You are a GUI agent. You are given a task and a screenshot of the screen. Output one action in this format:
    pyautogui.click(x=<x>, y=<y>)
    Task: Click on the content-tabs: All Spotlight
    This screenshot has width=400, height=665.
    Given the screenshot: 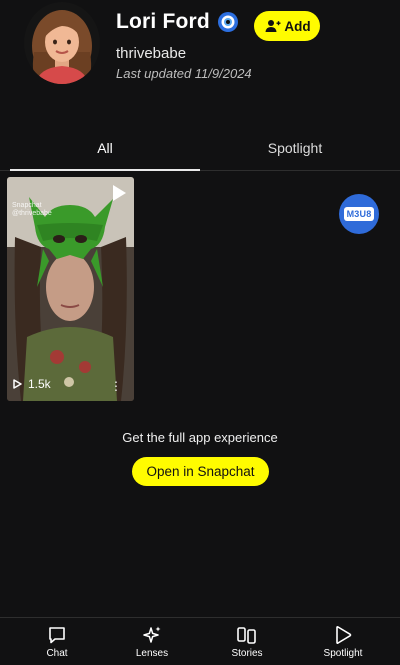 What is the action you would take?
    pyautogui.click(x=200, y=149)
    